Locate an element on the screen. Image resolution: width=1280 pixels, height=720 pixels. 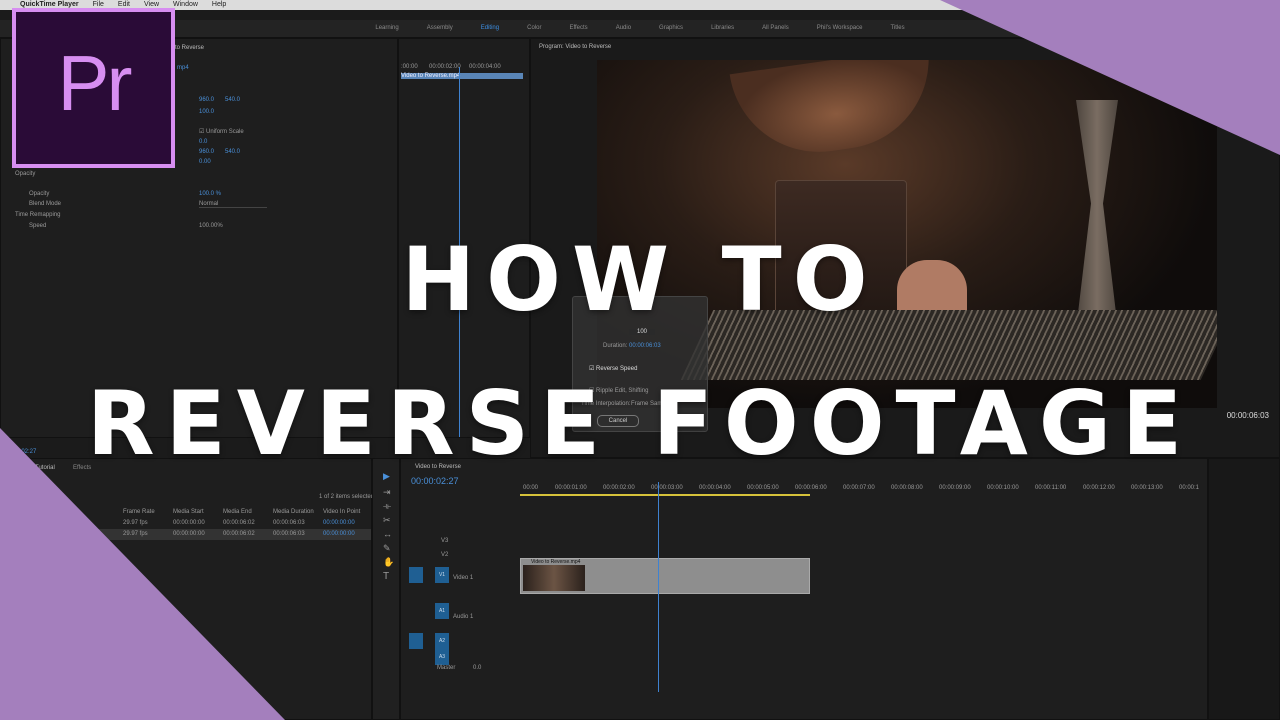
ruler-12: 00:00:12:00 is located at coordinates (1099, 488).